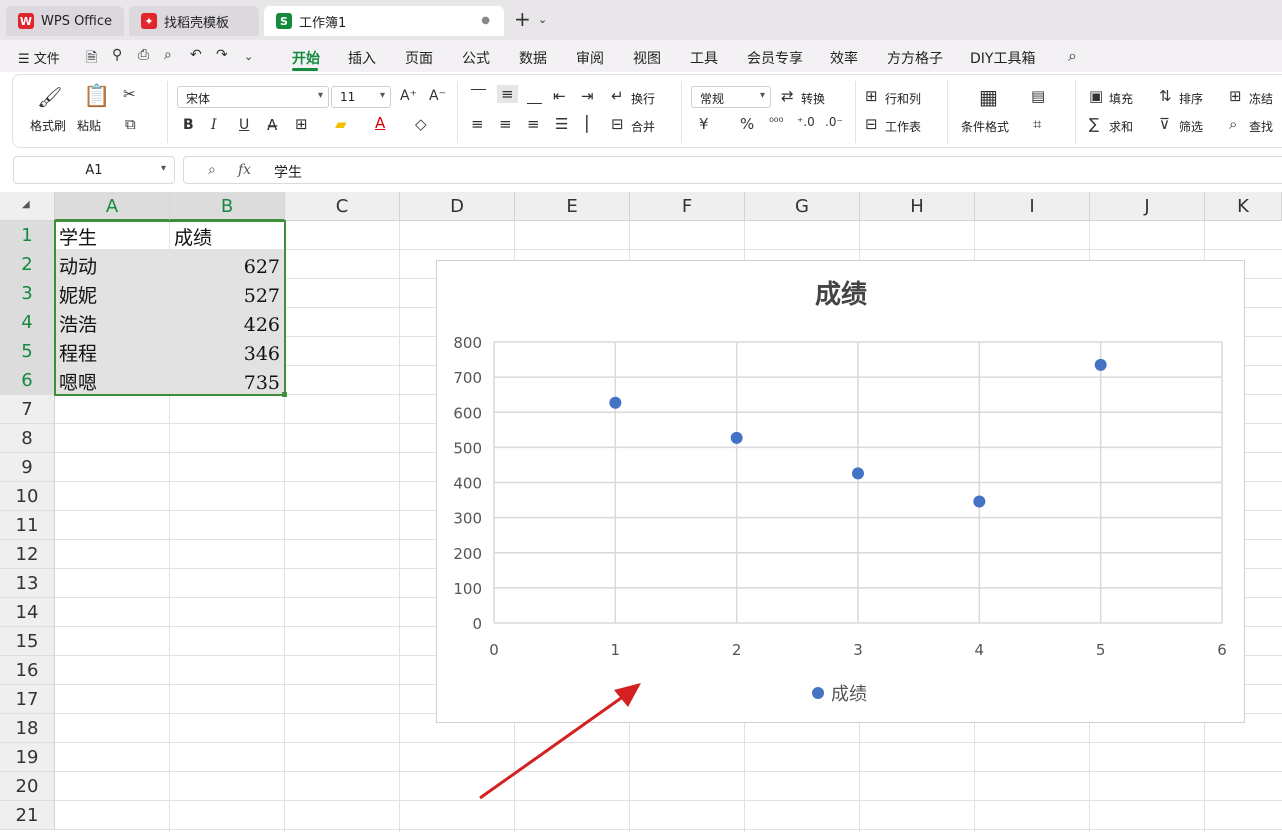 This screenshot has width=1282, height=832. What do you see at coordinates (617, 124) in the screenshot?
I see `merge-icon: ⊟` at bounding box center [617, 124].